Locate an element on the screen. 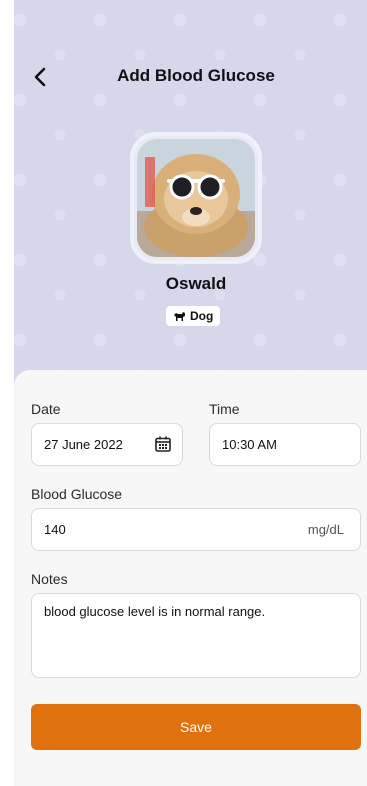  page-edge is located at coordinates (7, 393).